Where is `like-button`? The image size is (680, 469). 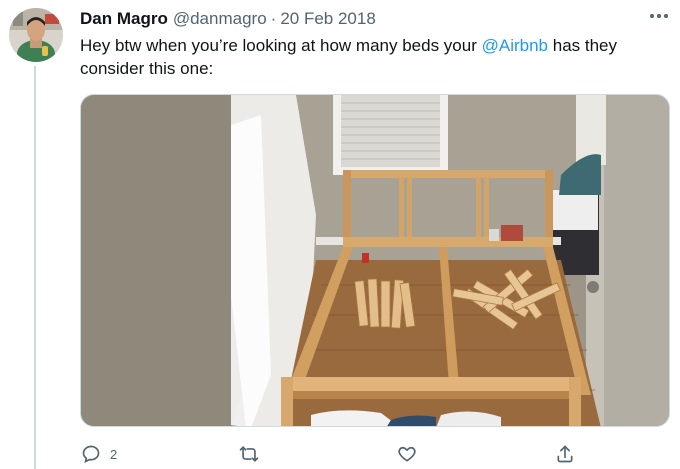
like-button is located at coordinates (407, 454).